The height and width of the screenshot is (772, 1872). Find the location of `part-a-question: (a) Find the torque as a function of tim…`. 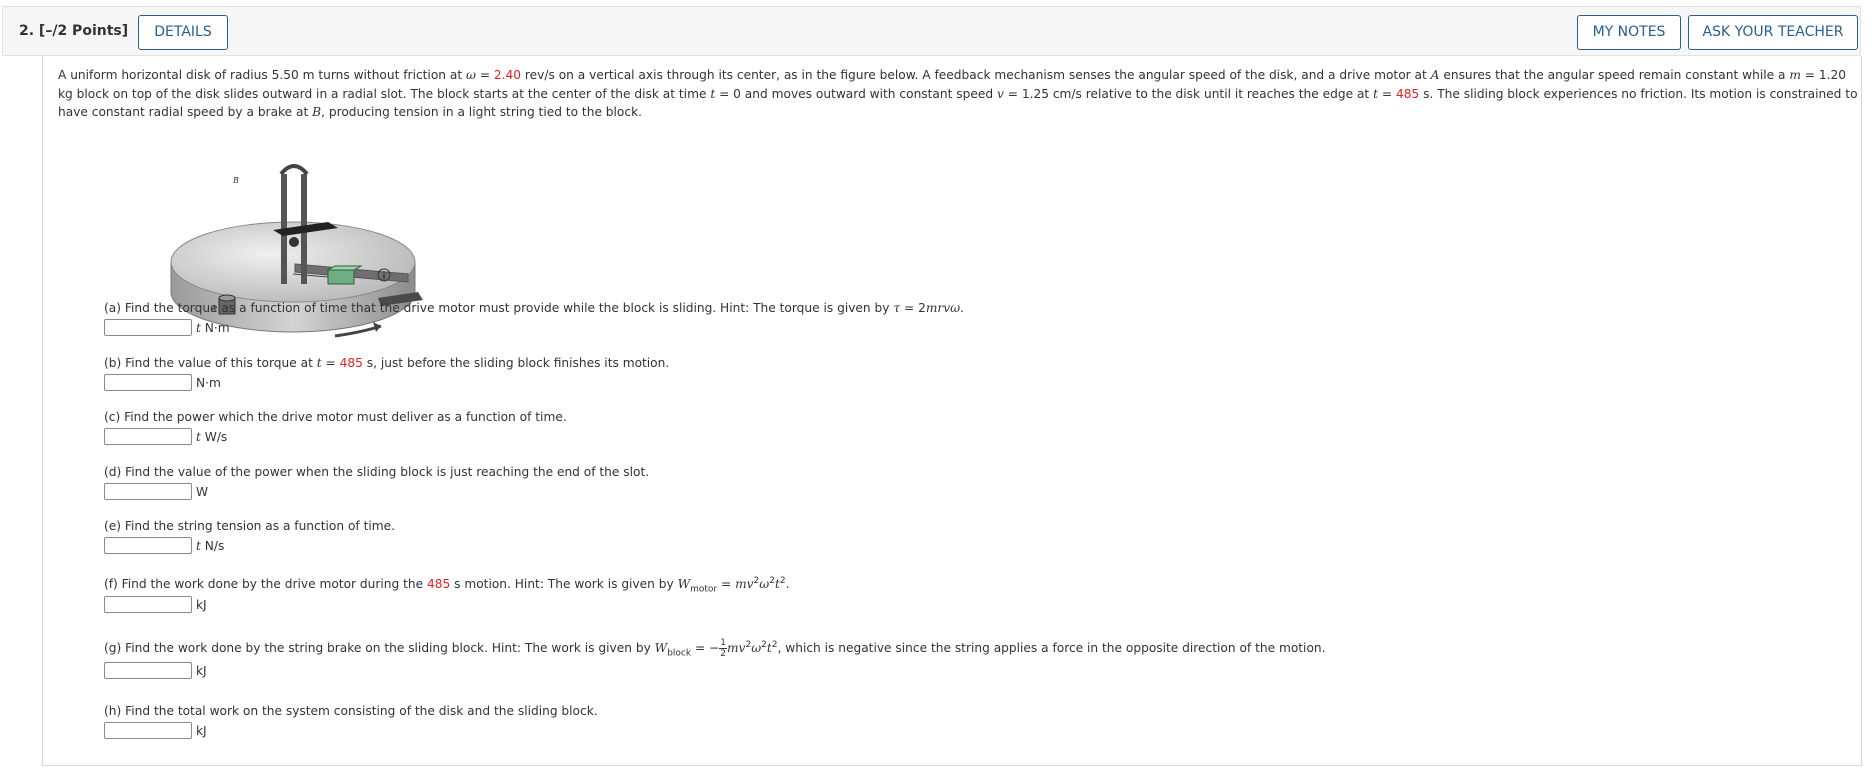

part-a-question: (a) Find the torque as a function of tim… is located at coordinates (534, 308).